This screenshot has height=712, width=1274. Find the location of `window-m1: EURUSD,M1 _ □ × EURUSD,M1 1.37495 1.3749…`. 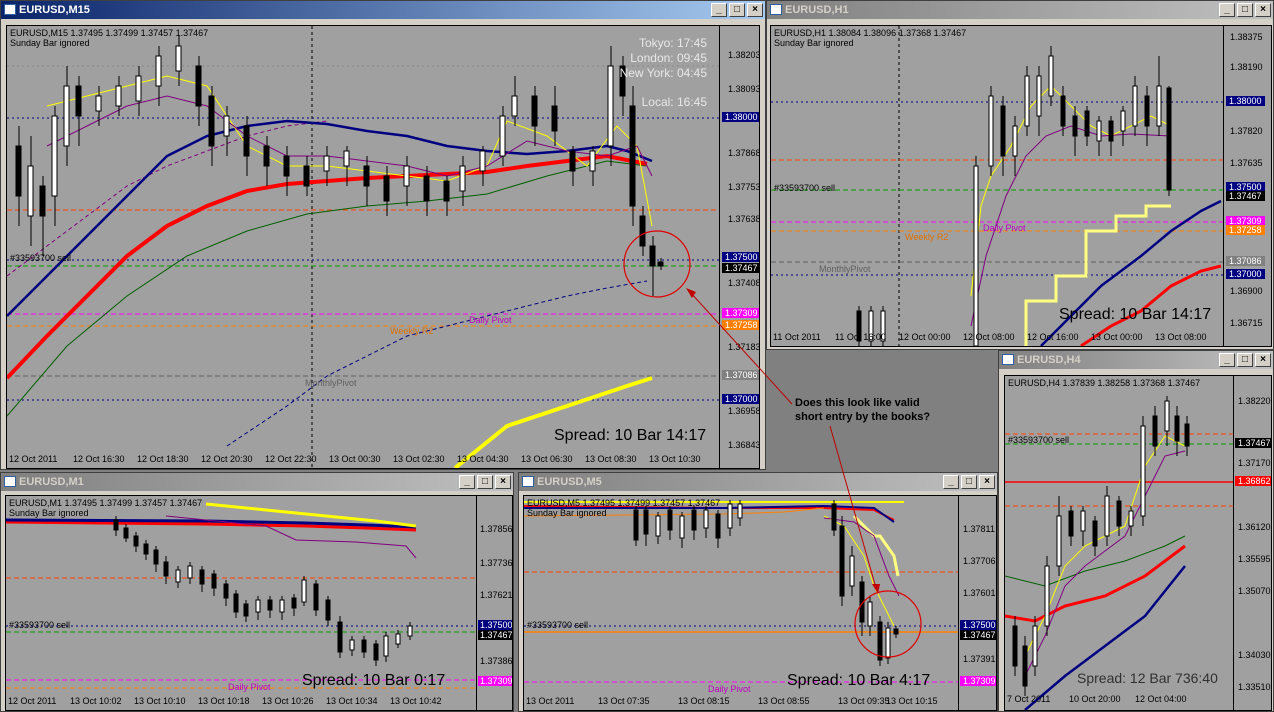

window-m1: EURUSD,M1 _ □ × EURUSD,M1 1.37495 1.3749… is located at coordinates (257, 592).